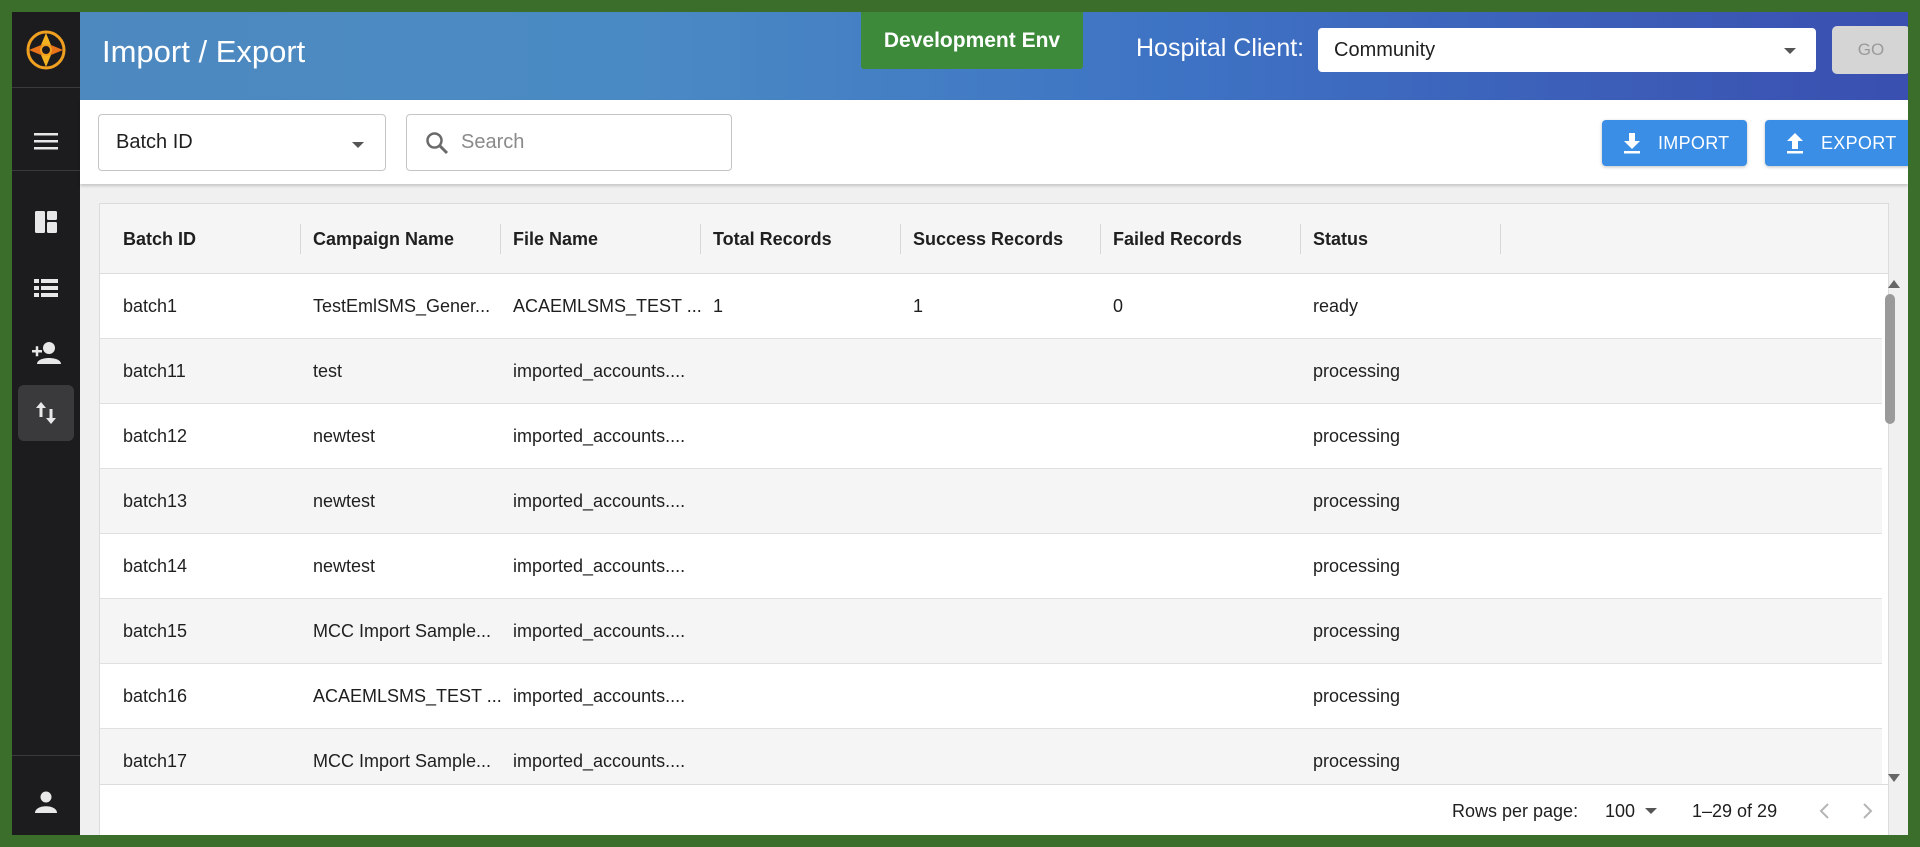  What do you see at coordinates (1894, 778) in the screenshot?
I see `scroll-down-arrow-icon` at bounding box center [1894, 778].